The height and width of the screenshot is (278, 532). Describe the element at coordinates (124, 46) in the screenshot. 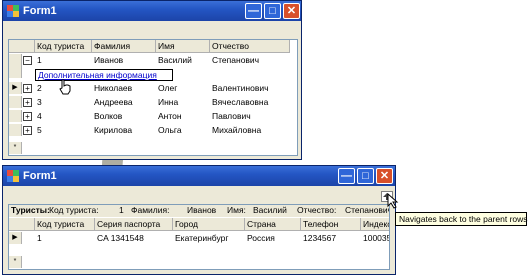

I see `column-header-last-name: Фамилия` at that location.